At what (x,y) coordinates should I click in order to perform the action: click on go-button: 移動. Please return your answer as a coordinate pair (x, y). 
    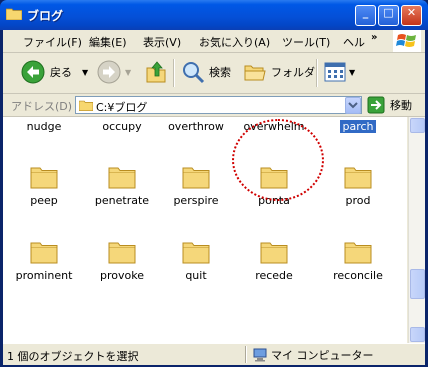
    Looking at the image, I should click on (396, 105).